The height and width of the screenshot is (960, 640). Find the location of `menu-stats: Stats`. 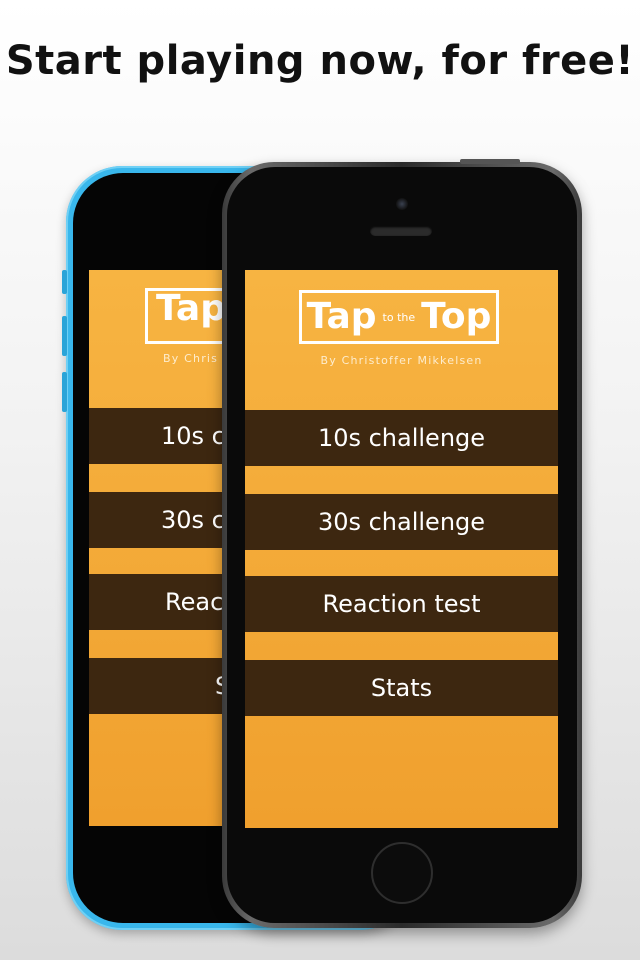

menu-stats: Stats is located at coordinates (401, 688).